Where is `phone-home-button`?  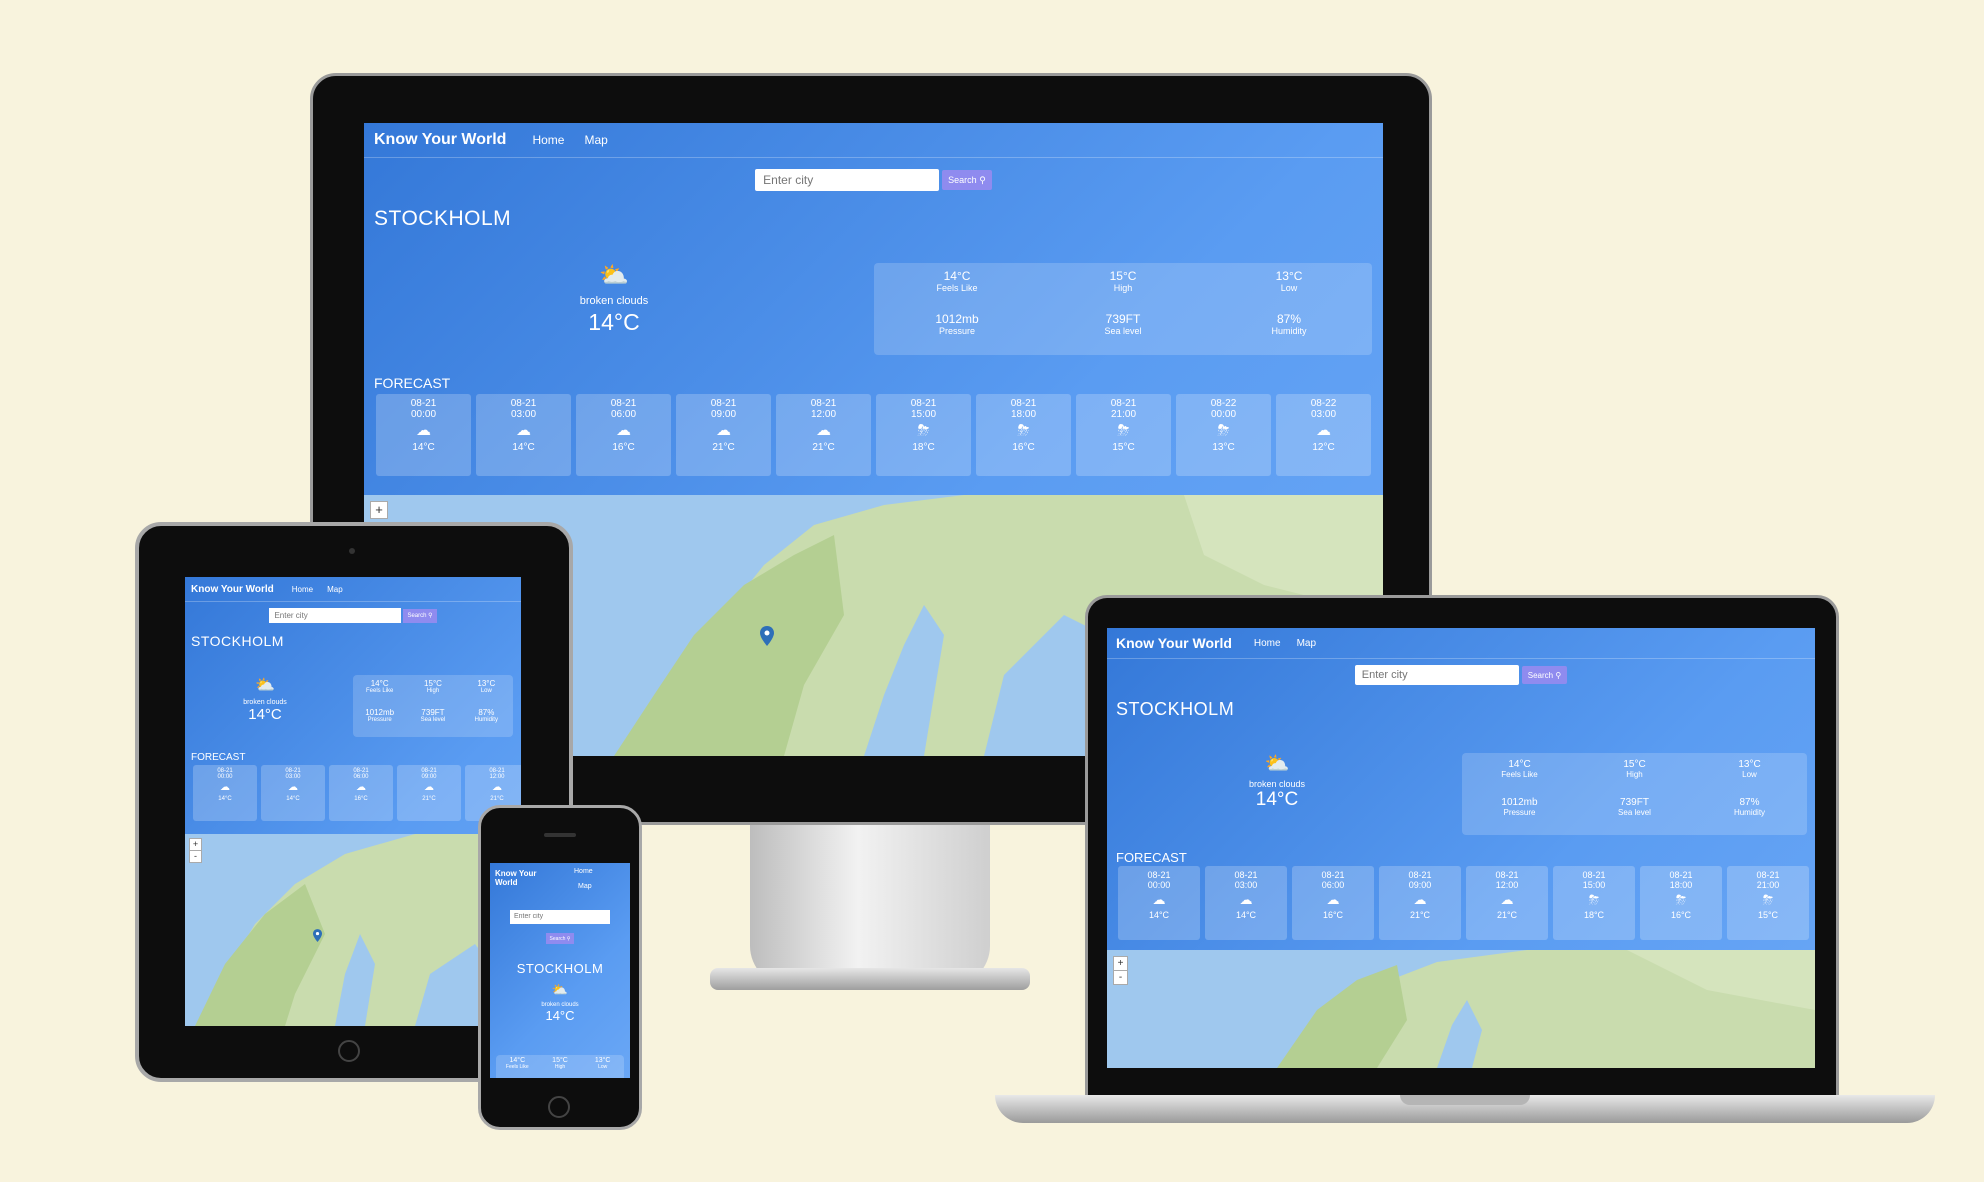
phone-home-button is located at coordinates (559, 1107).